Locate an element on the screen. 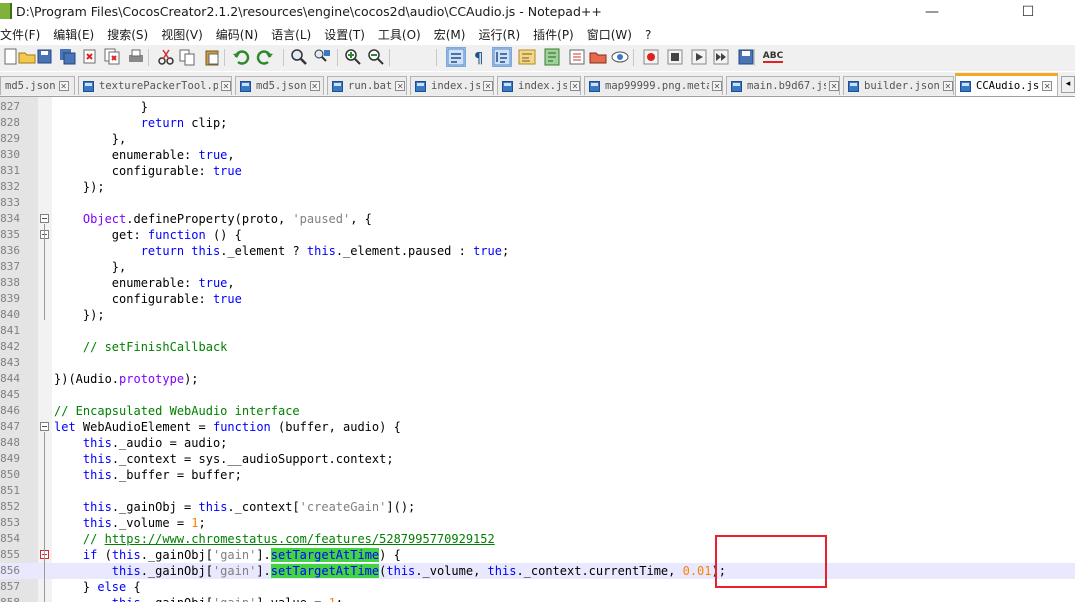 Image resolution: width=1075 pixels, height=602 pixels. zoom-out-button is located at coordinates (376, 57).